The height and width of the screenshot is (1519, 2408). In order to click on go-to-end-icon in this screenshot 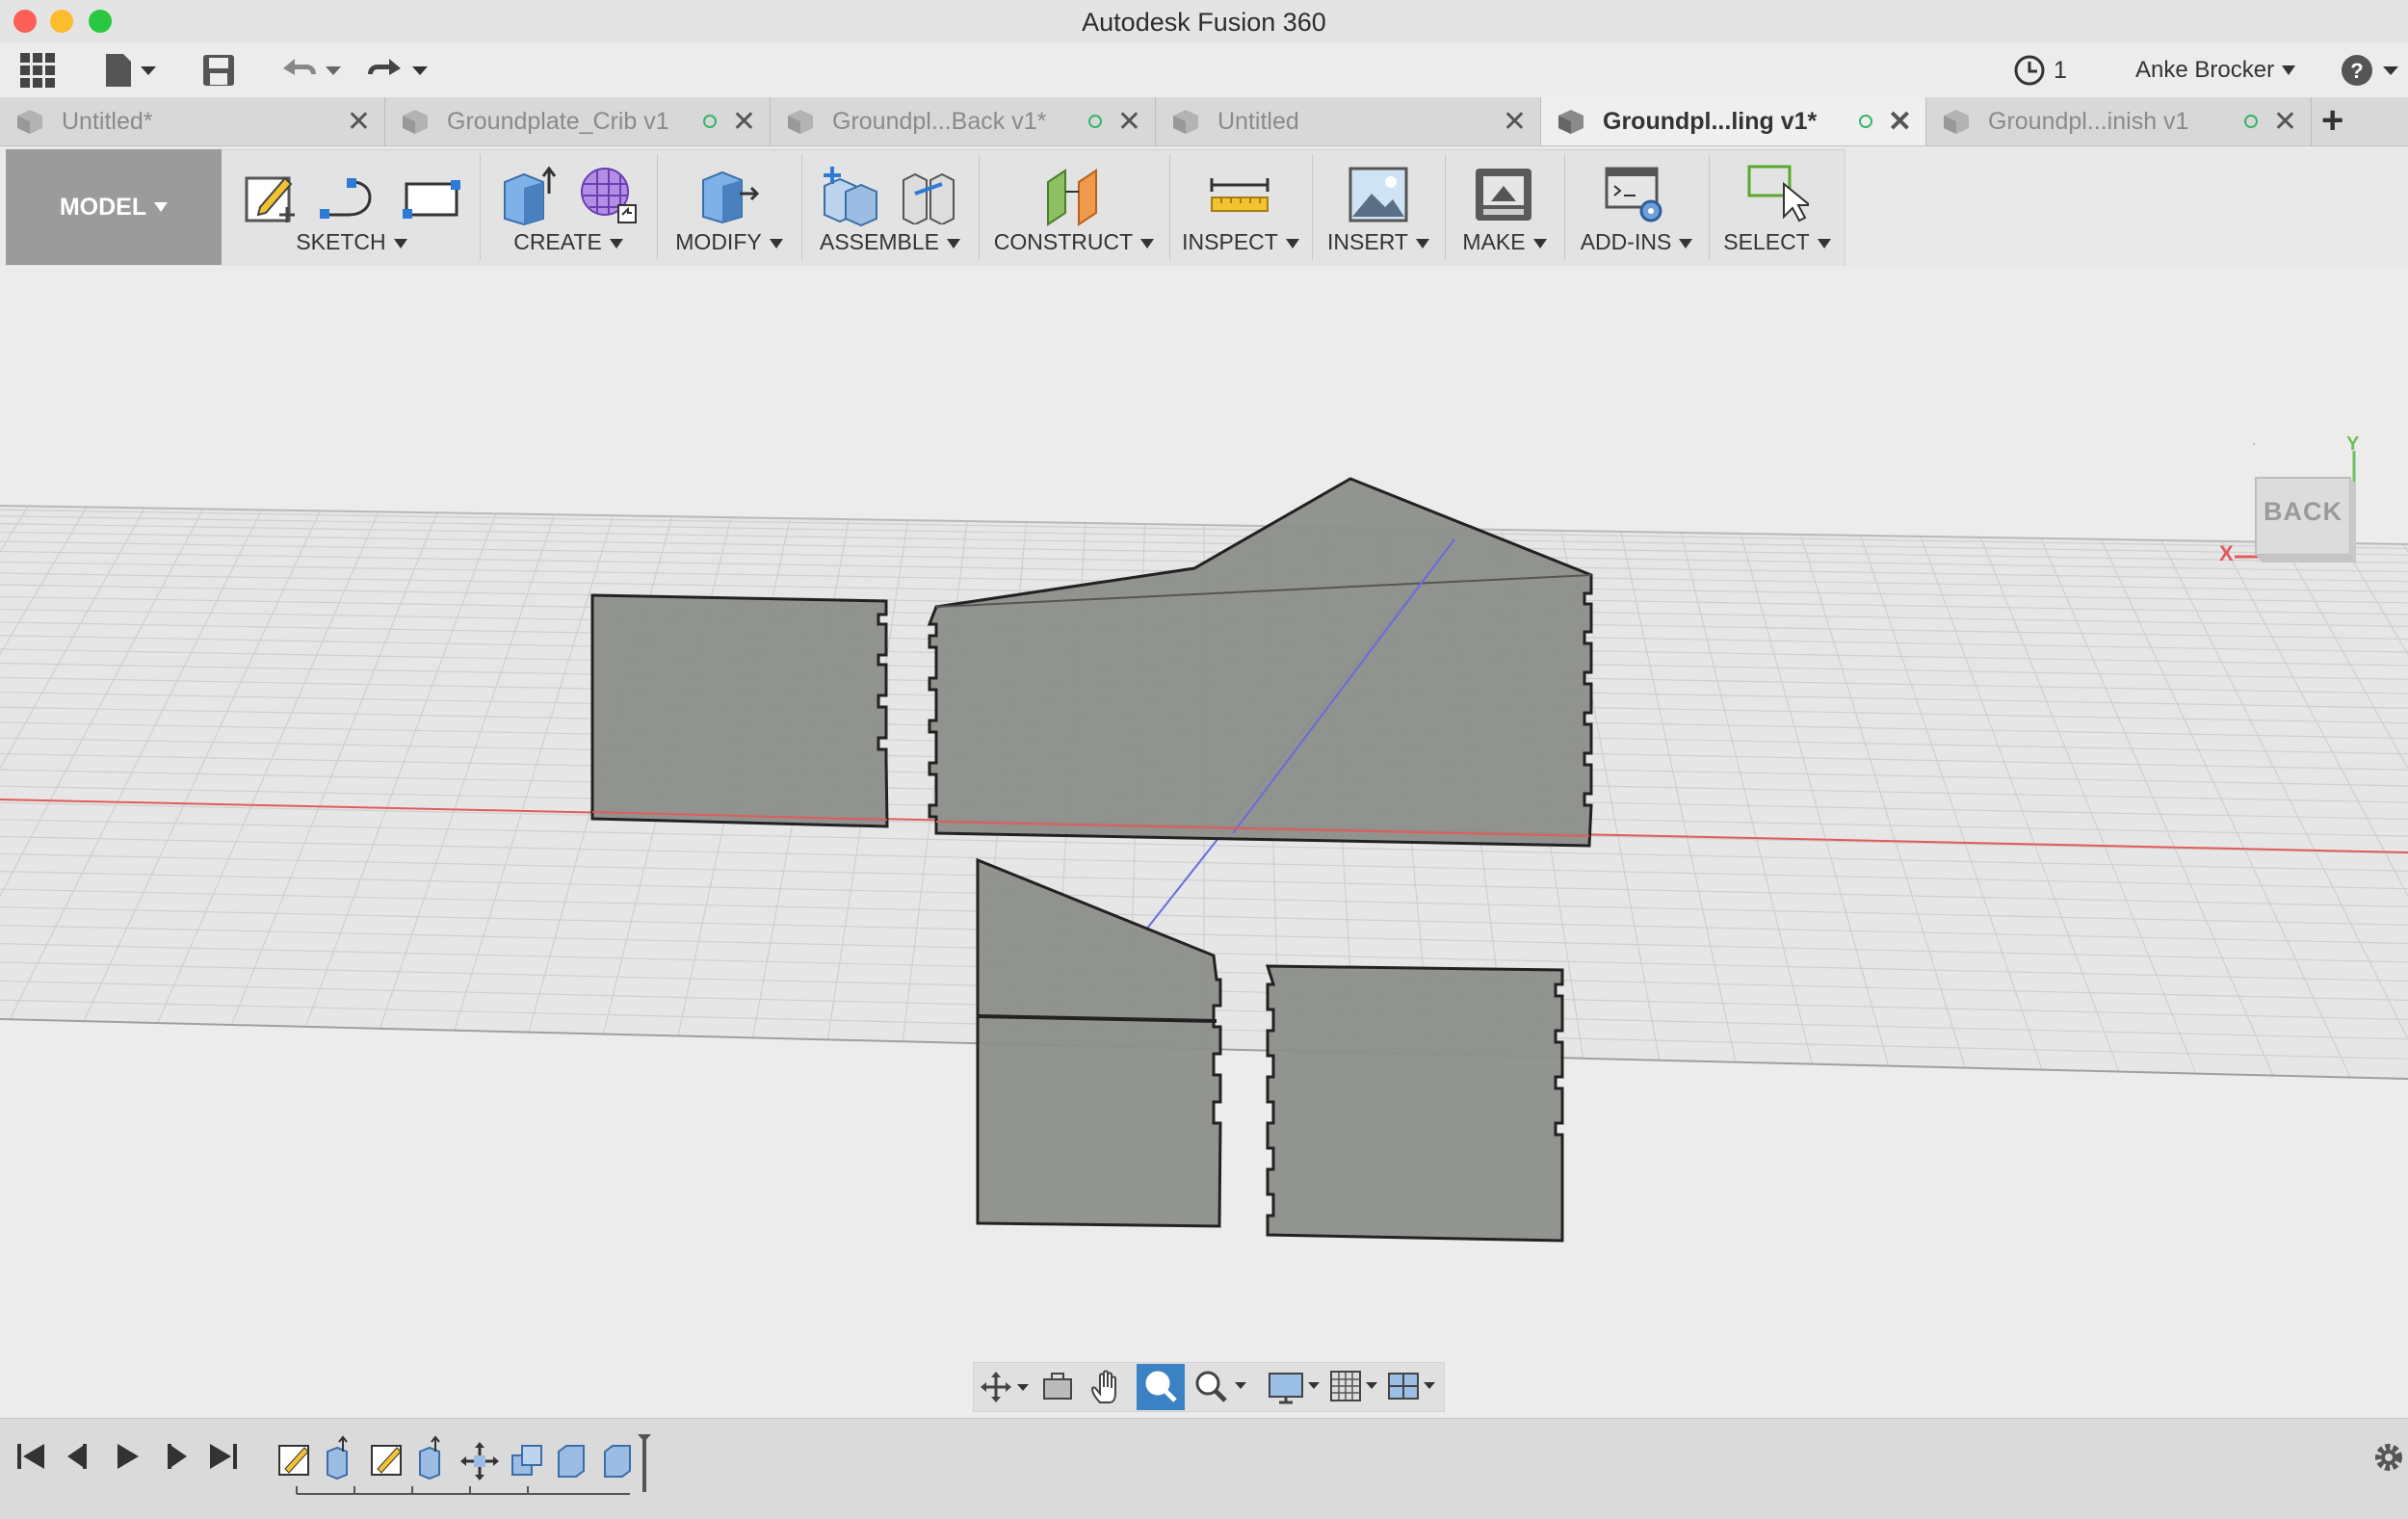, I will do `click(222, 1459)`.